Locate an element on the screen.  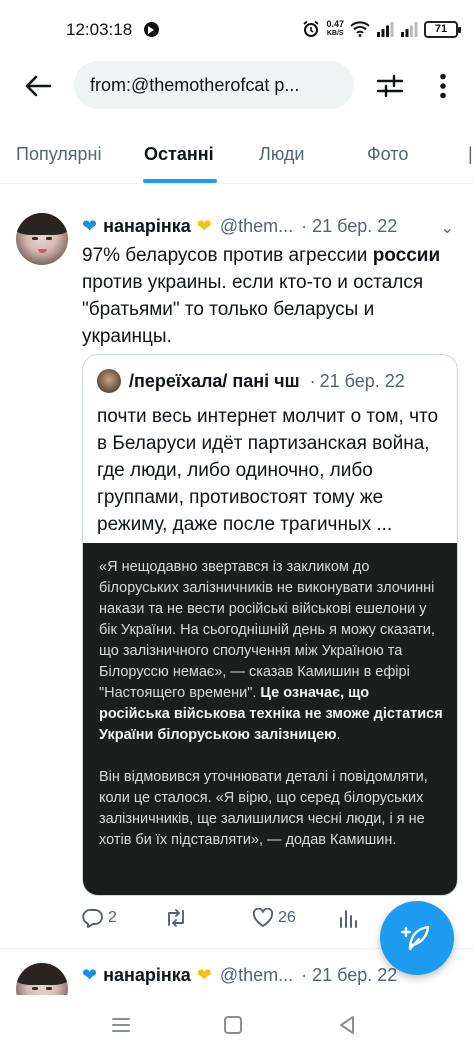
heart-icon is located at coordinates (263, 917).